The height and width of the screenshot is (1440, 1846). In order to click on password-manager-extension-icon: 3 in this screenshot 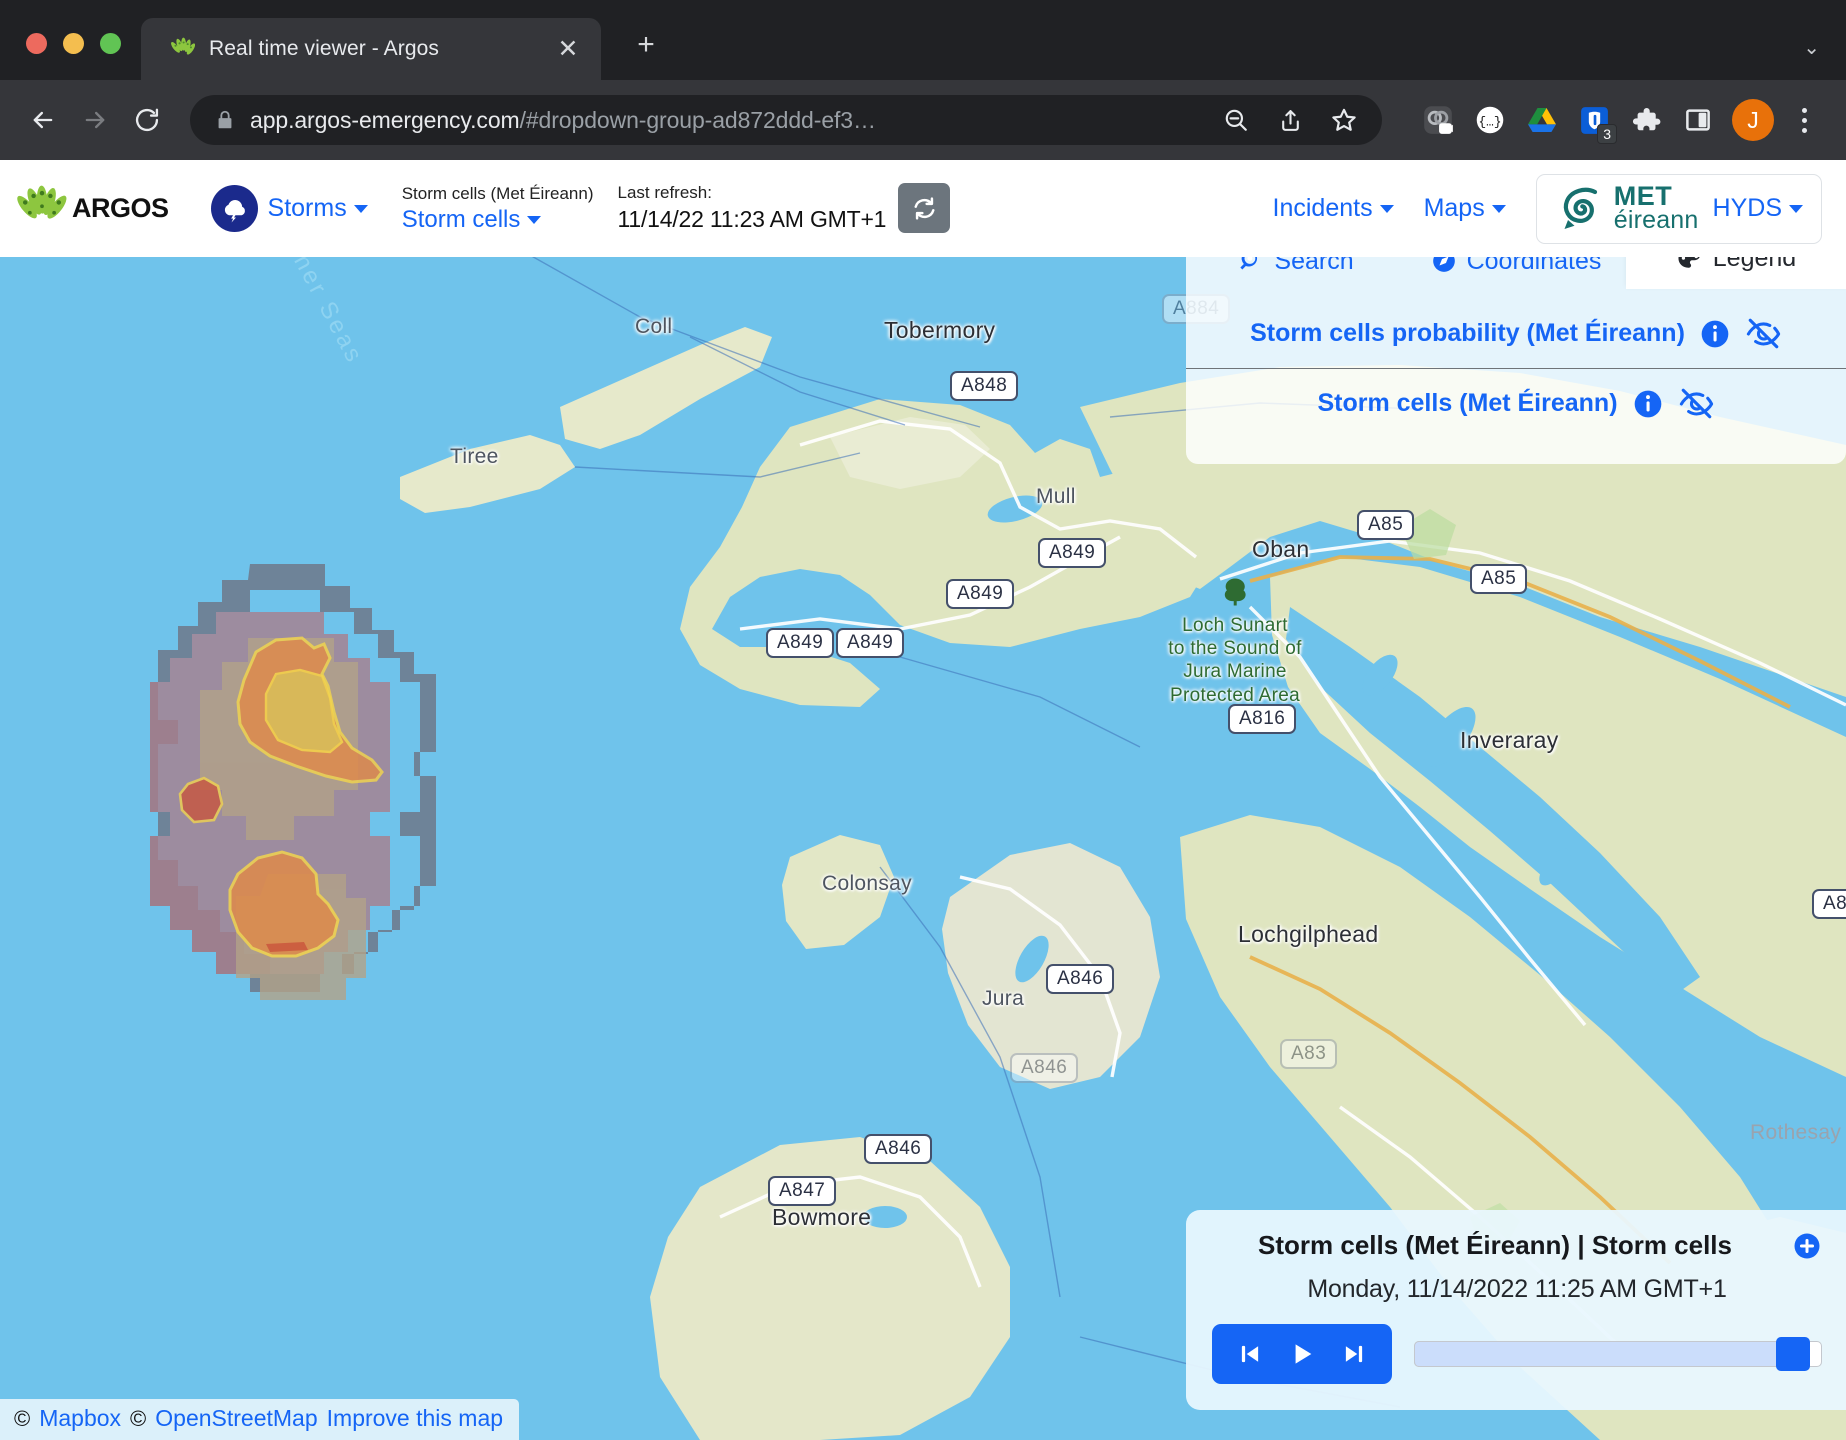, I will do `click(1594, 120)`.